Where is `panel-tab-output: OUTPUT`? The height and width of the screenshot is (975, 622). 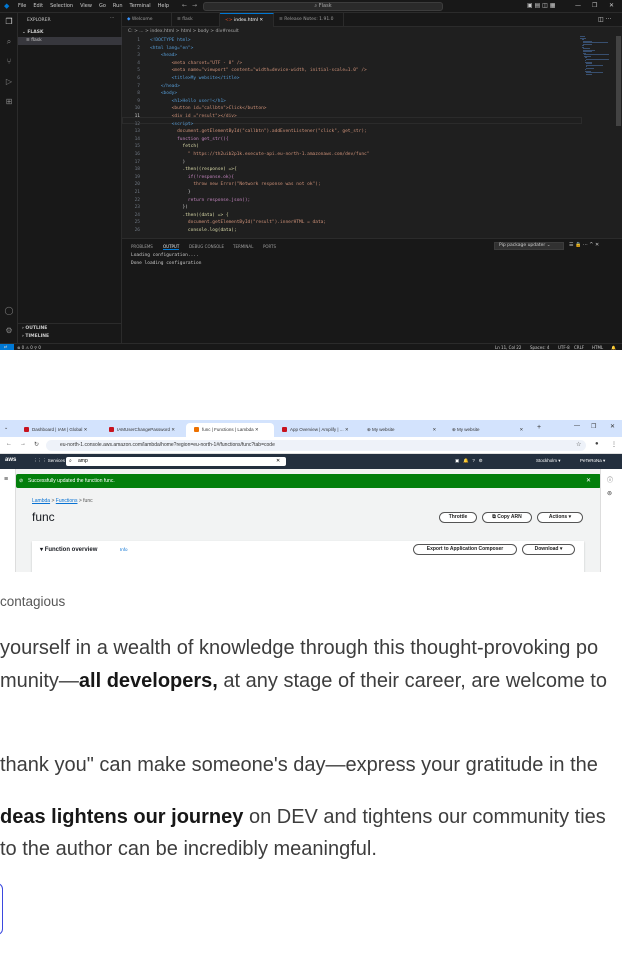
panel-tab-output: OUTPUT is located at coordinates (171, 247).